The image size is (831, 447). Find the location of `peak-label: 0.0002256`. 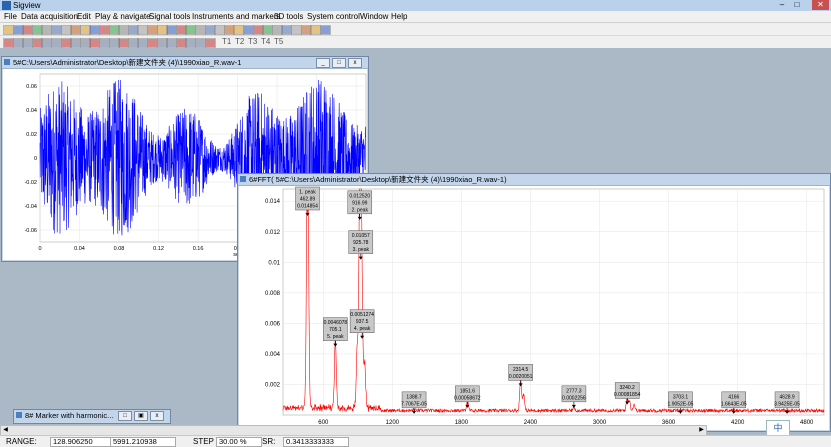

peak-label: 0.0002256 is located at coordinates (574, 398).